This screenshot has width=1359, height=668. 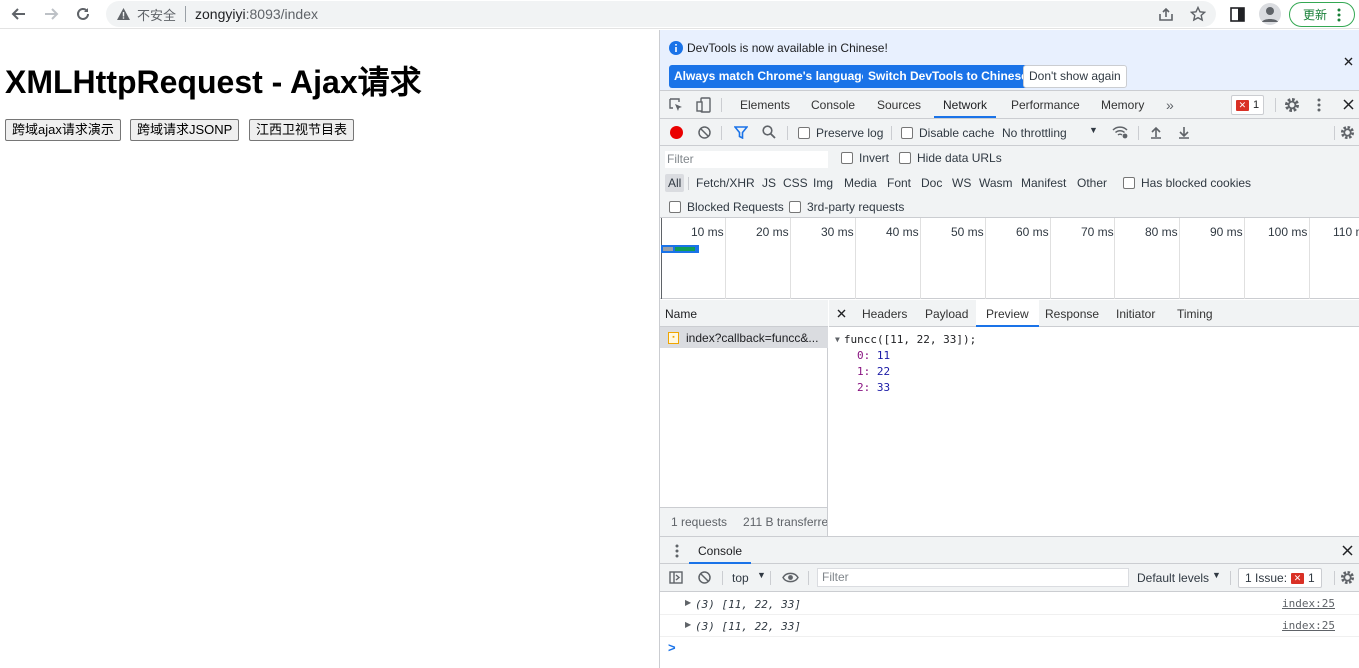 What do you see at coordinates (1092, 183) in the screenshot?
I see `type-filter-other: Other` at bounding box center [1092, 183].